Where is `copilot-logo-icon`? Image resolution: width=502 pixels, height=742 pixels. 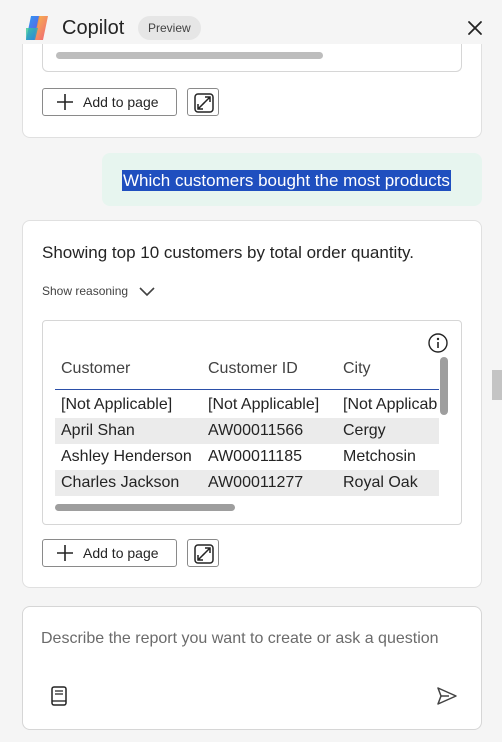
copilot-logo-icon is located at coordinates (37, 28).